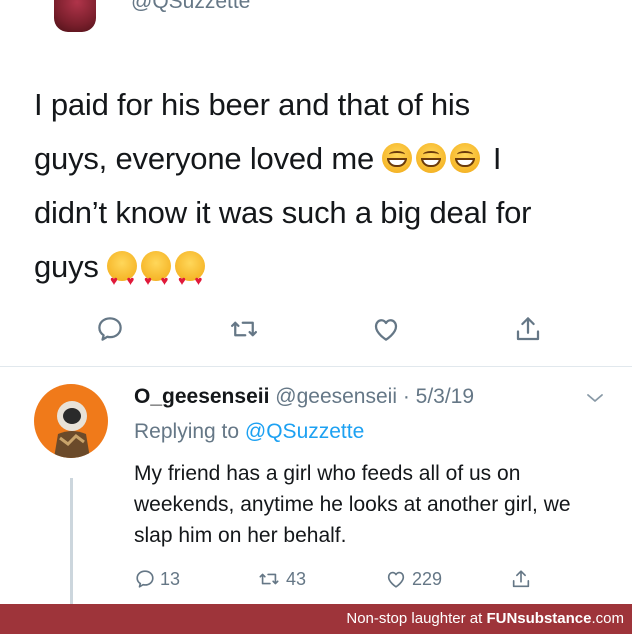  I want to click on retweet-count: 43, so click(296, 578).